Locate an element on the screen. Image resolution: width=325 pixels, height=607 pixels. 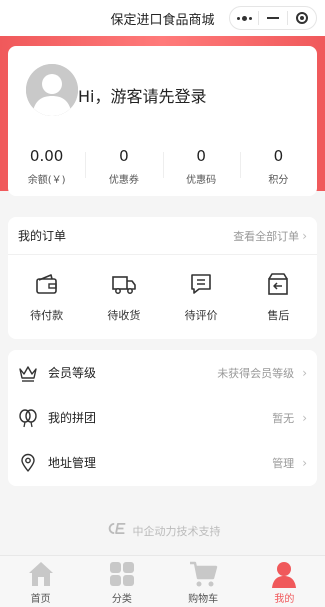
order-item-label: 待评价 is located at coordinates (201, 315).